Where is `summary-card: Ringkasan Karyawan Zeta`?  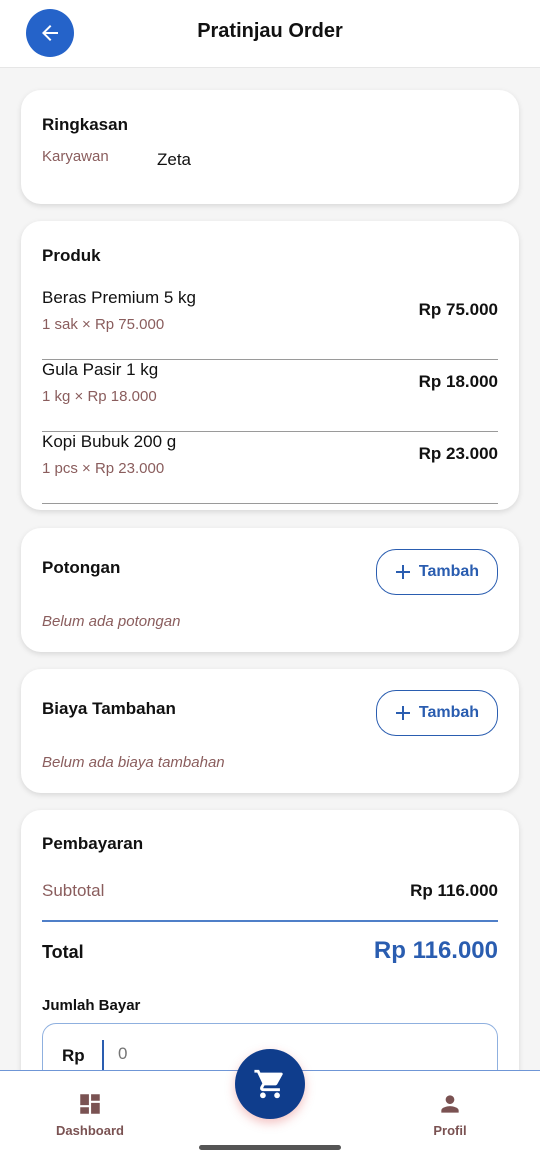 summary-card: Ringkasan Karyawan Zeta is located at coordinates (270, 147).